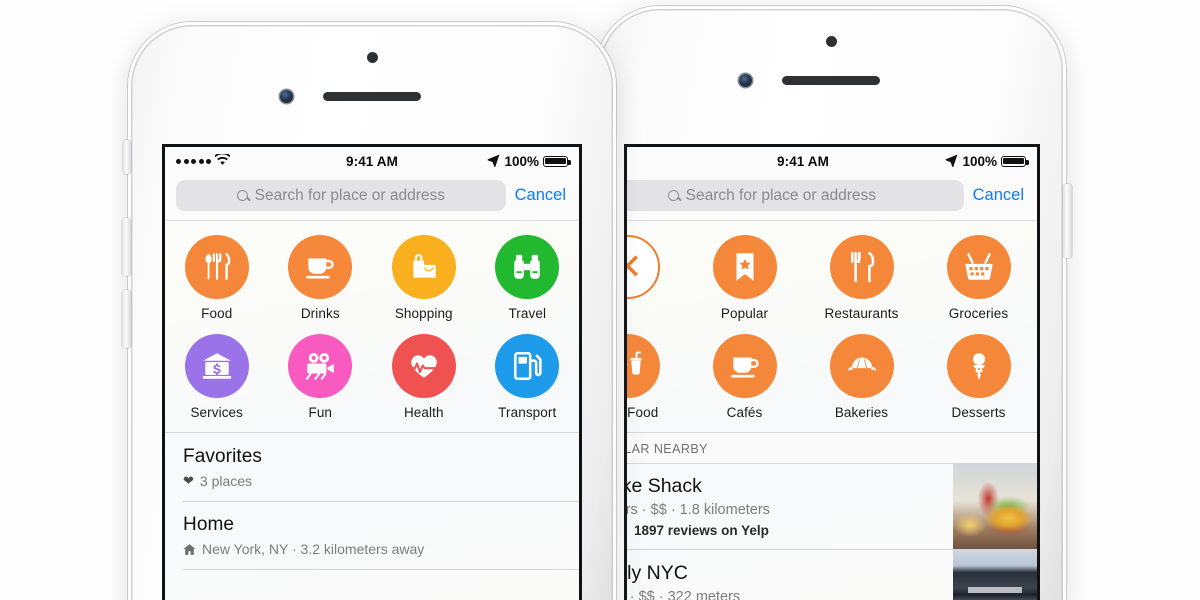 This screenshot has height=600, width=1200. I want to click on category-popular: Popular, so click(744, 278).